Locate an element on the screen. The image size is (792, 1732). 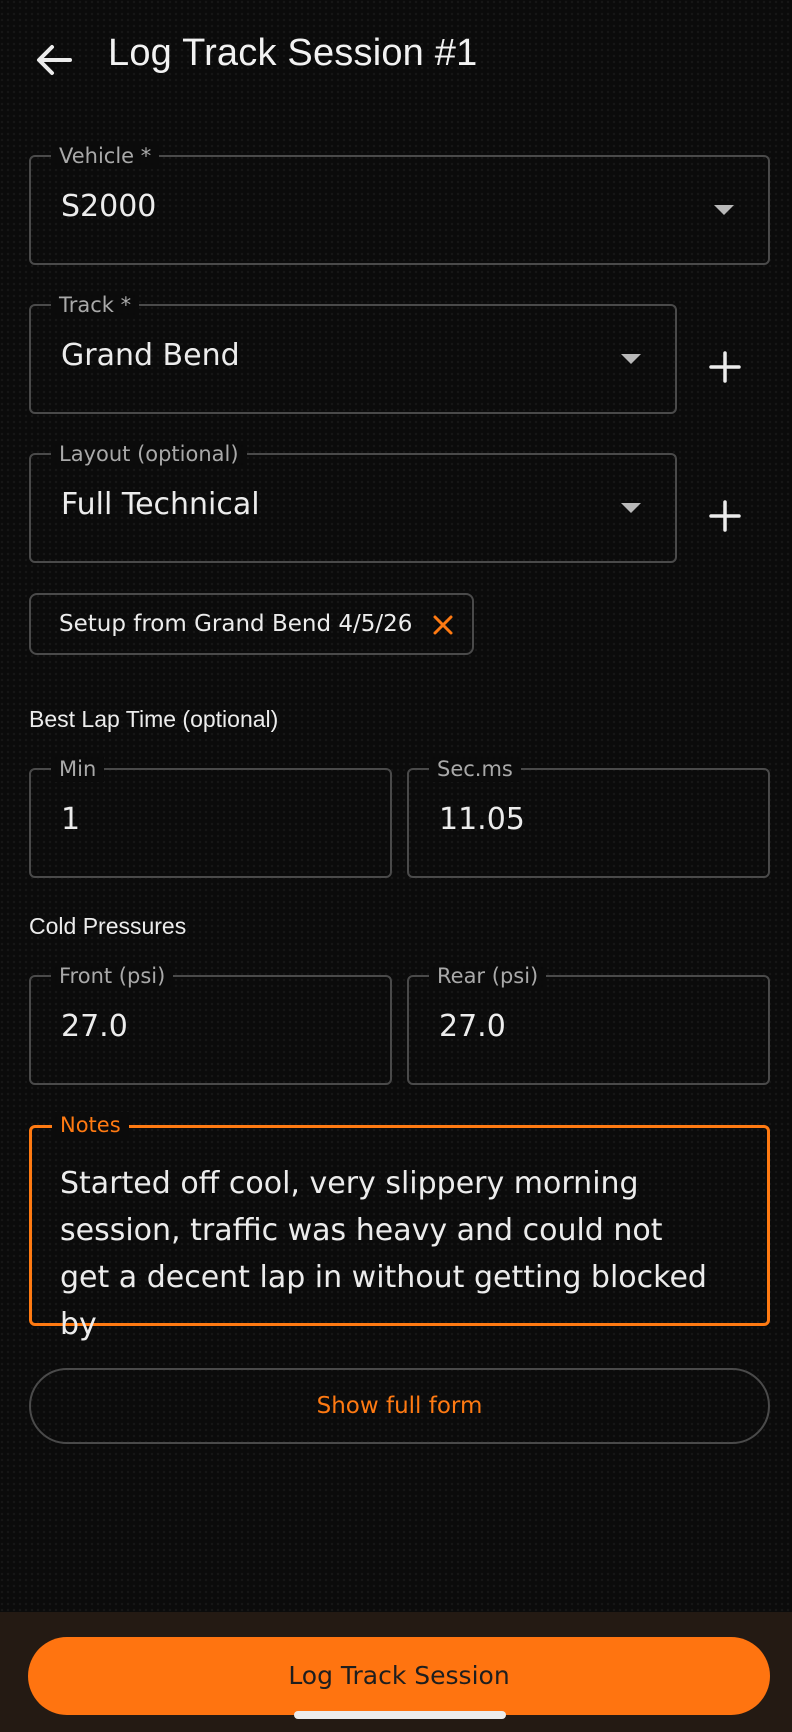
add-layout-button is located at coordinates (725, 516).